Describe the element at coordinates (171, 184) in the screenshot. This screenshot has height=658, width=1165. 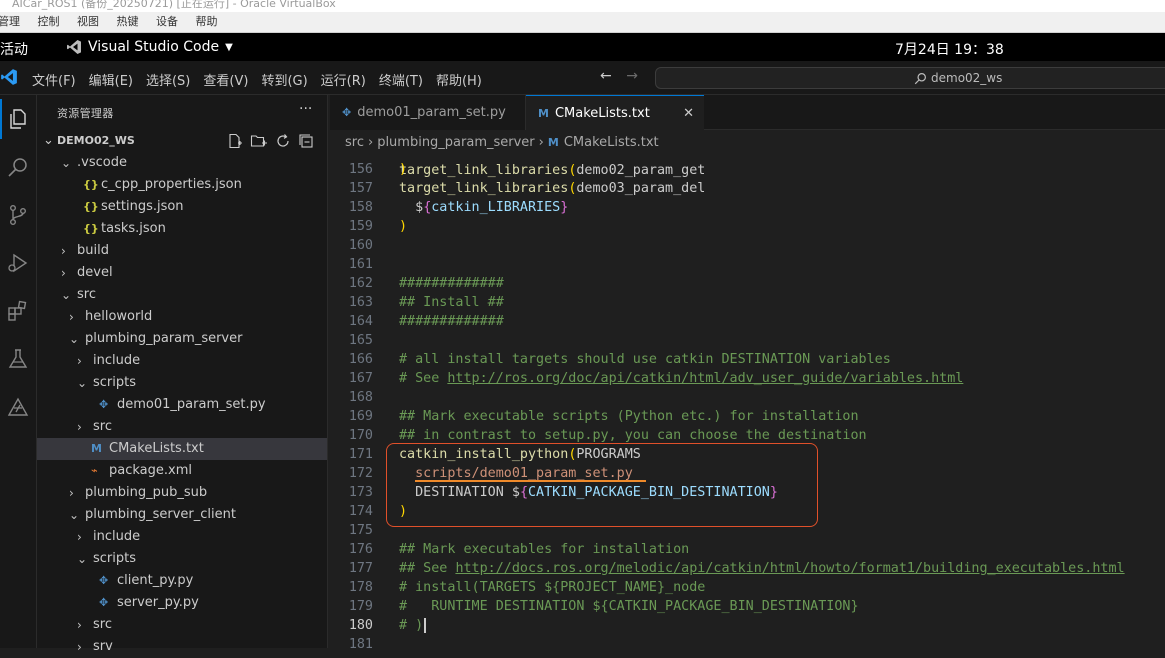
I see `tree-item-label: c_cpp_properties.json` at that location.